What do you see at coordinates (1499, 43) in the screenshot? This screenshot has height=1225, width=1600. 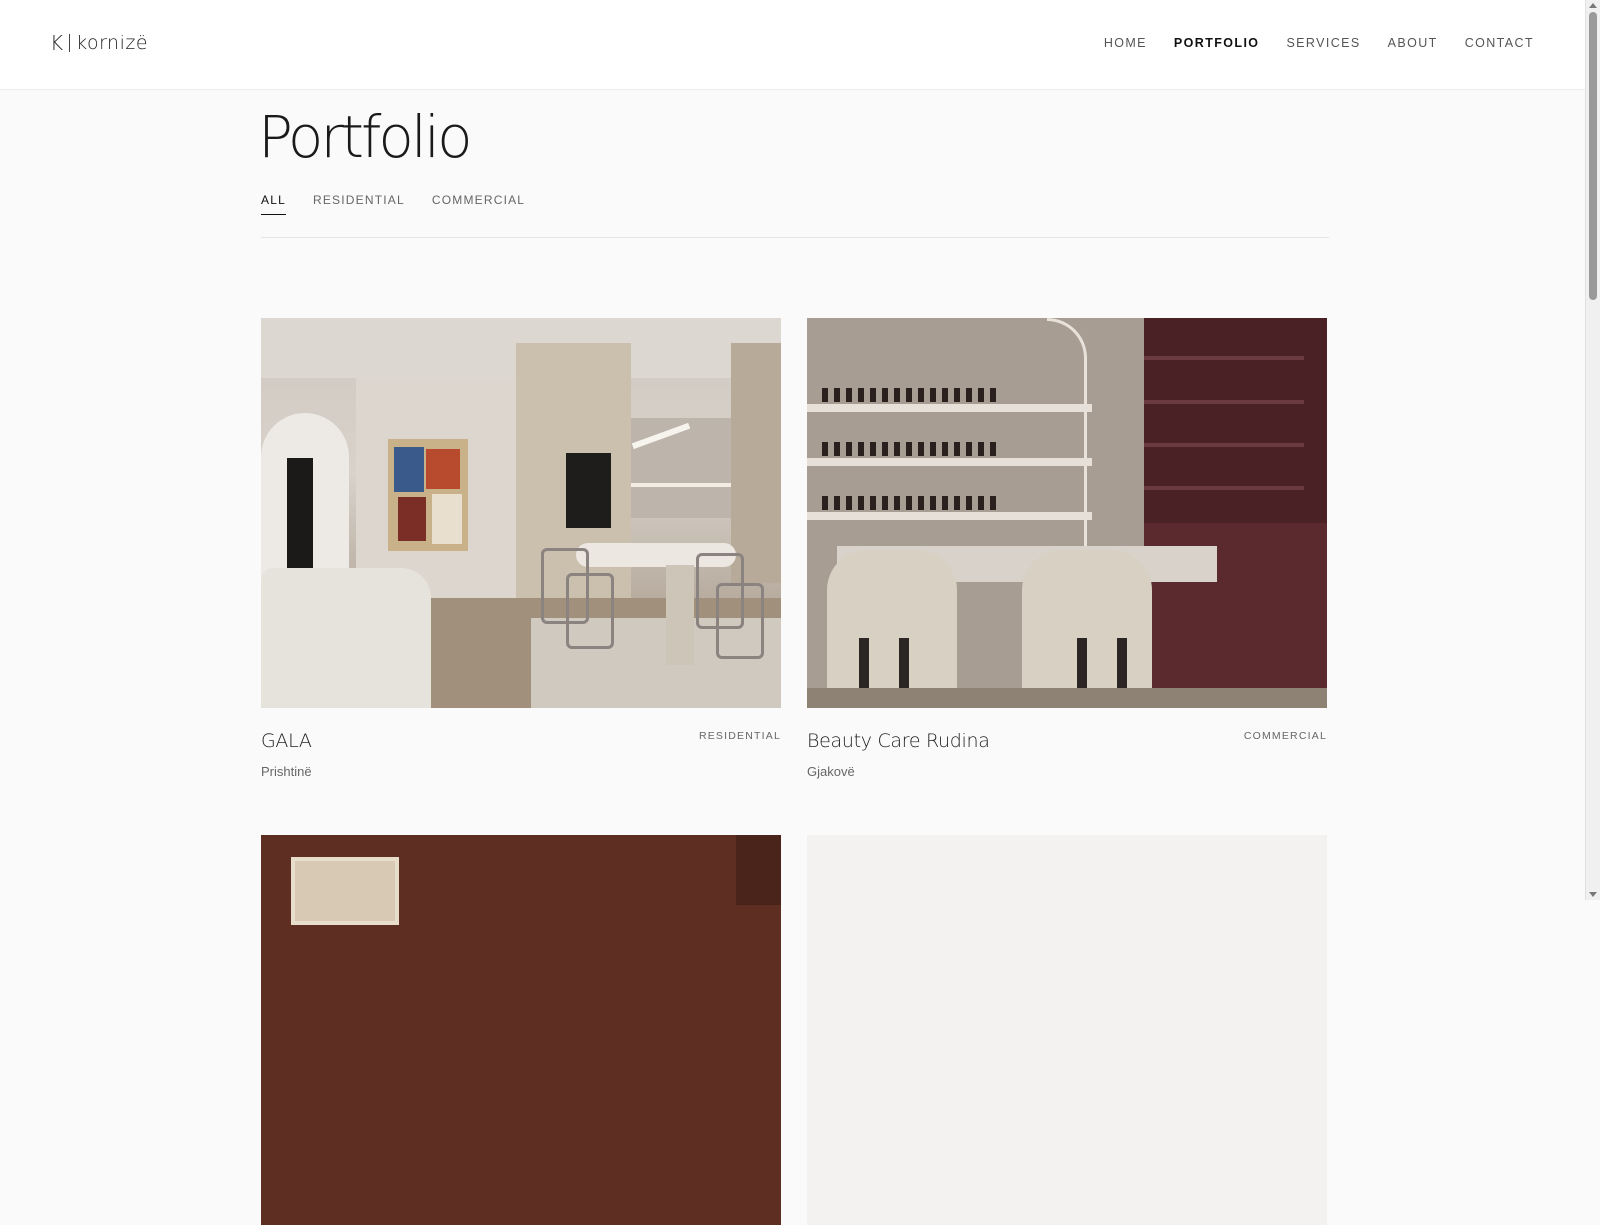 I see `nav-contact: CONTACT` at bounding box center [1499, 43].